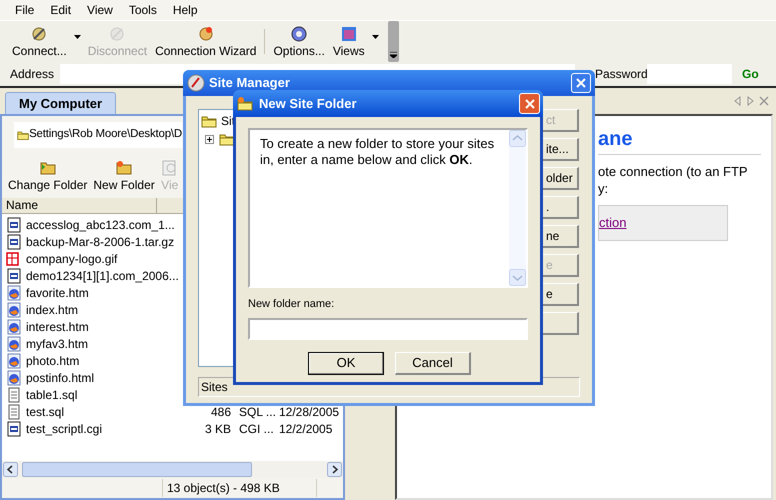 The height and width of the screenshot is (500, 776). Describe the element at coordinates (377, 152) in the screenshot. I see `message-text: To create a new folder to store your sites in, enter a name below and click OK.` at that location.